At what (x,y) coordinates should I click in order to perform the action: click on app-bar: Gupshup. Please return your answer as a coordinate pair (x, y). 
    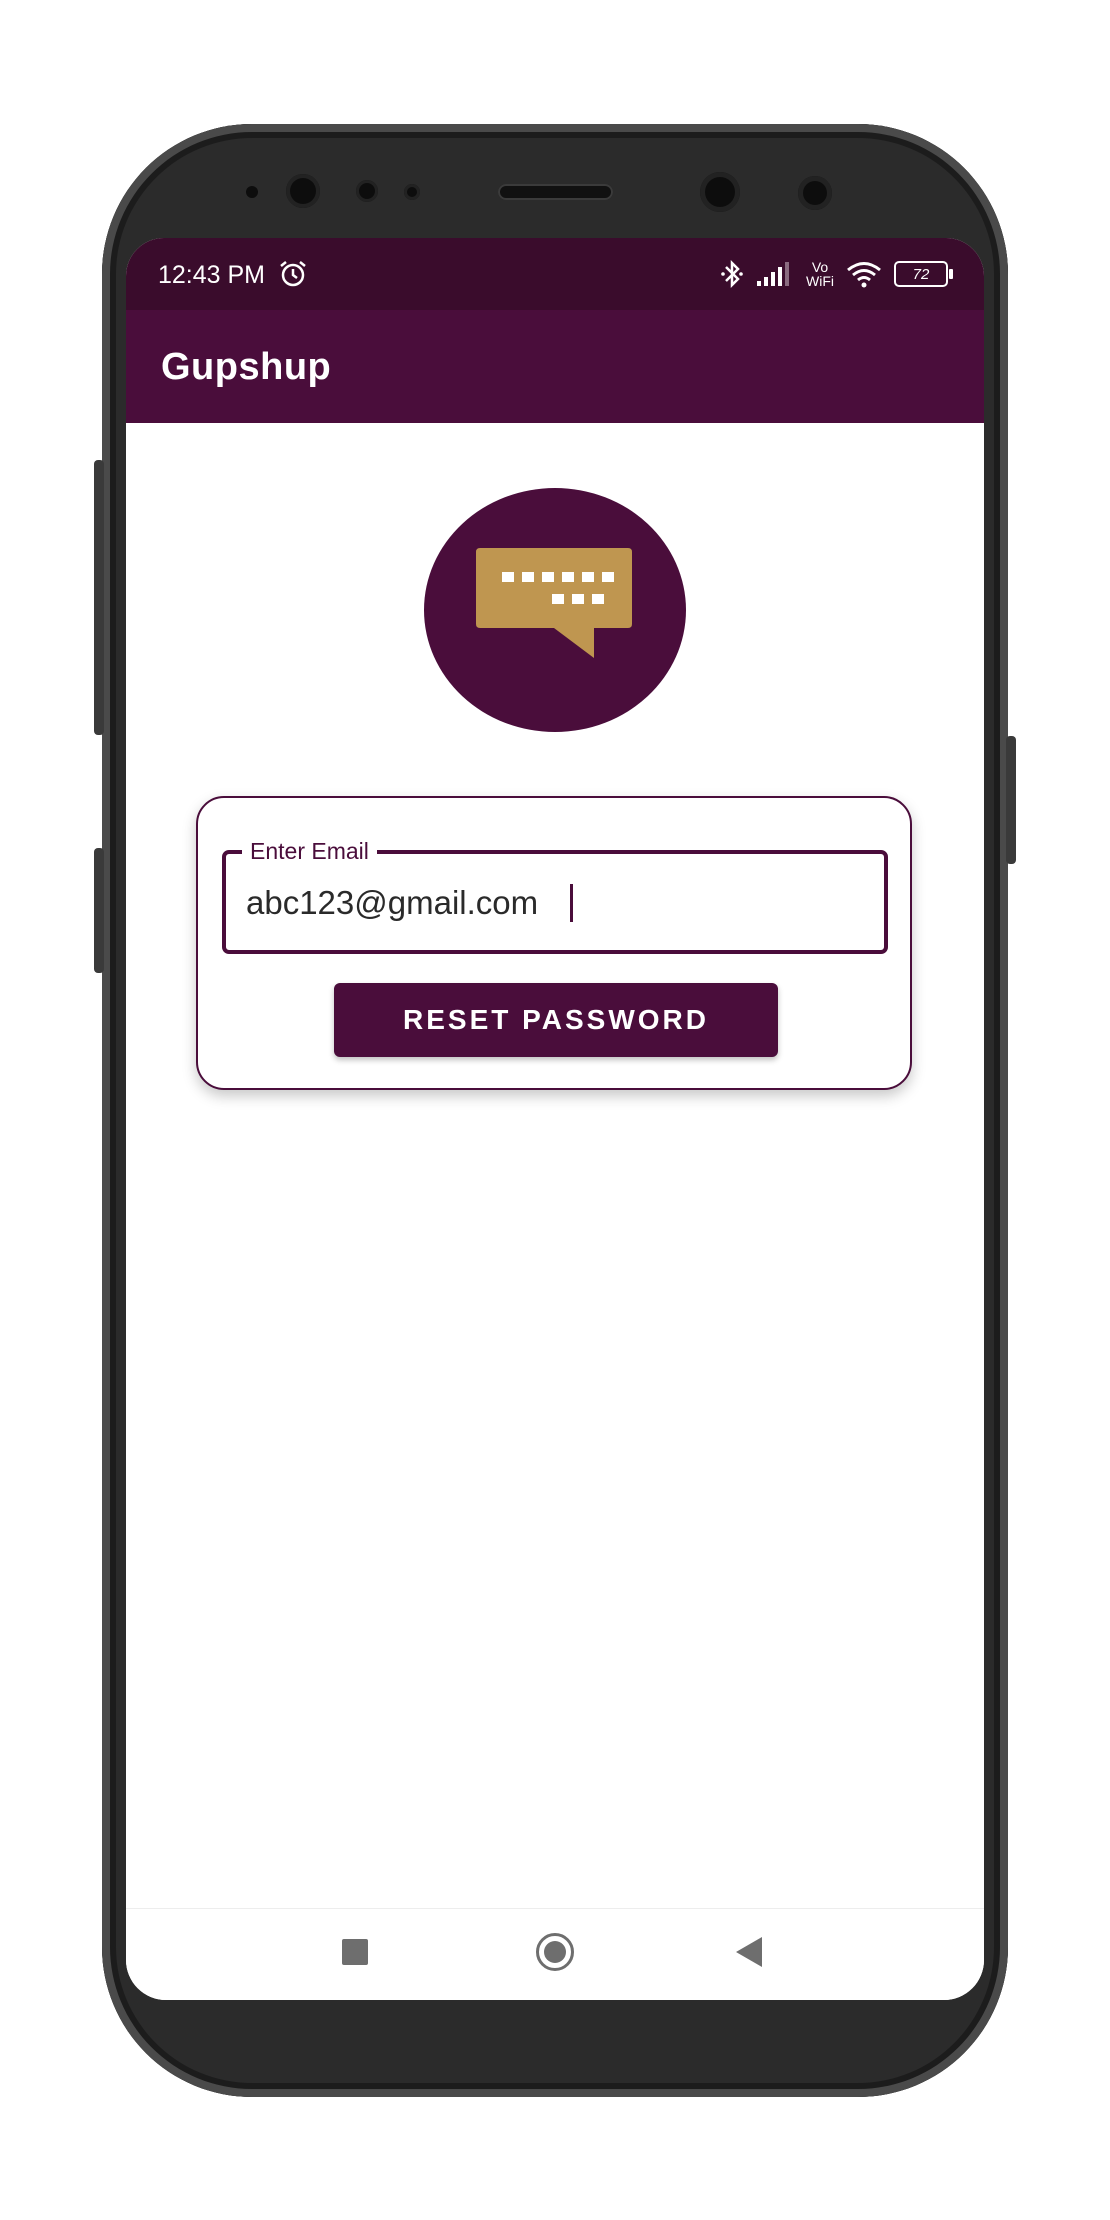
    Looking at the image, I should click on (555, 366).